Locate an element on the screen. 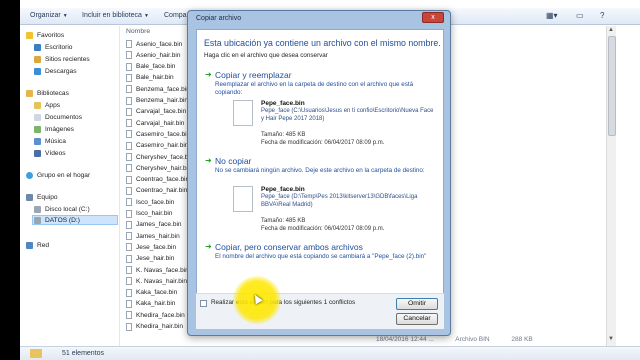  file-row: Kaka_hair.bin is located at coordinates (150, 304).